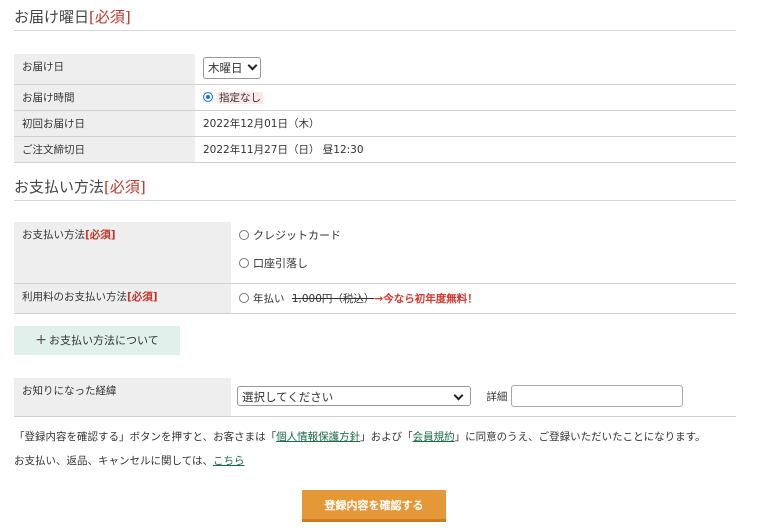 This screenshot has width=764, height=529. What do you see at coordinates (52, 17) in the screenshot?
I see `delivery-title-text: お届け曜日` at bounding box center [52, 17].